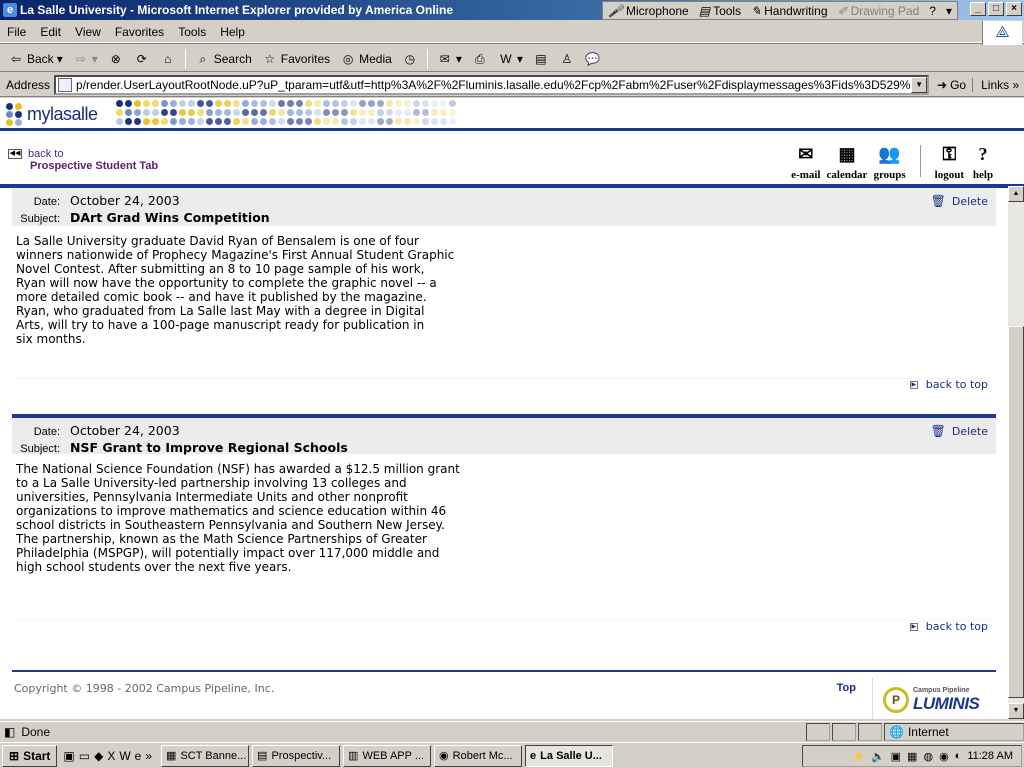 The image size is (1024, 768). Describe the element at coordinates (35, 59) in the screenshot. I see `back-button: ⇦ Back ▾` at that location.